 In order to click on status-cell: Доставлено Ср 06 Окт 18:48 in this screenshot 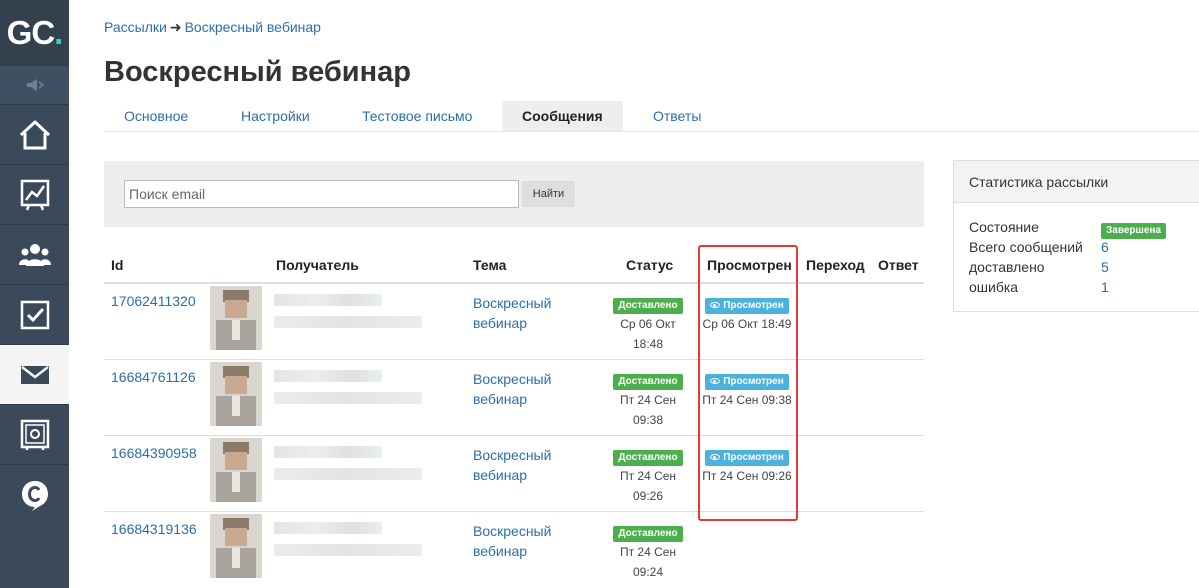, I will do `click(648, 324)`.